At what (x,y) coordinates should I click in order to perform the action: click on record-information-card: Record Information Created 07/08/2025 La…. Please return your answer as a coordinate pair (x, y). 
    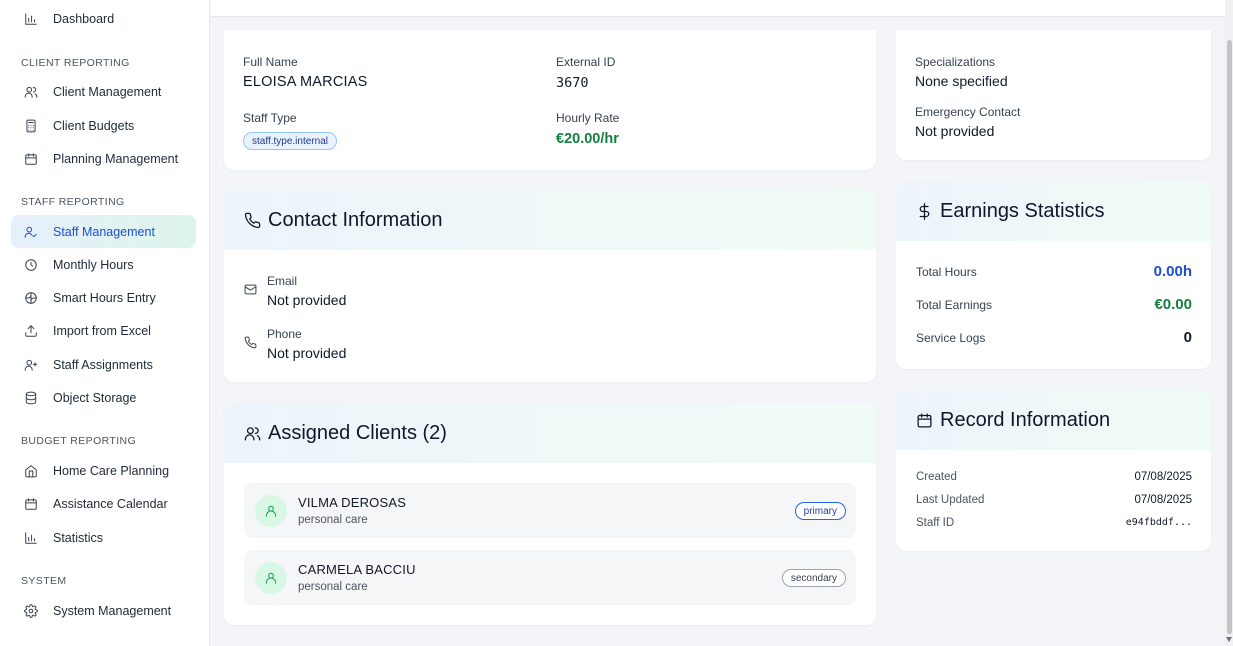
    Looking at the image, I should click on (1053, 470).